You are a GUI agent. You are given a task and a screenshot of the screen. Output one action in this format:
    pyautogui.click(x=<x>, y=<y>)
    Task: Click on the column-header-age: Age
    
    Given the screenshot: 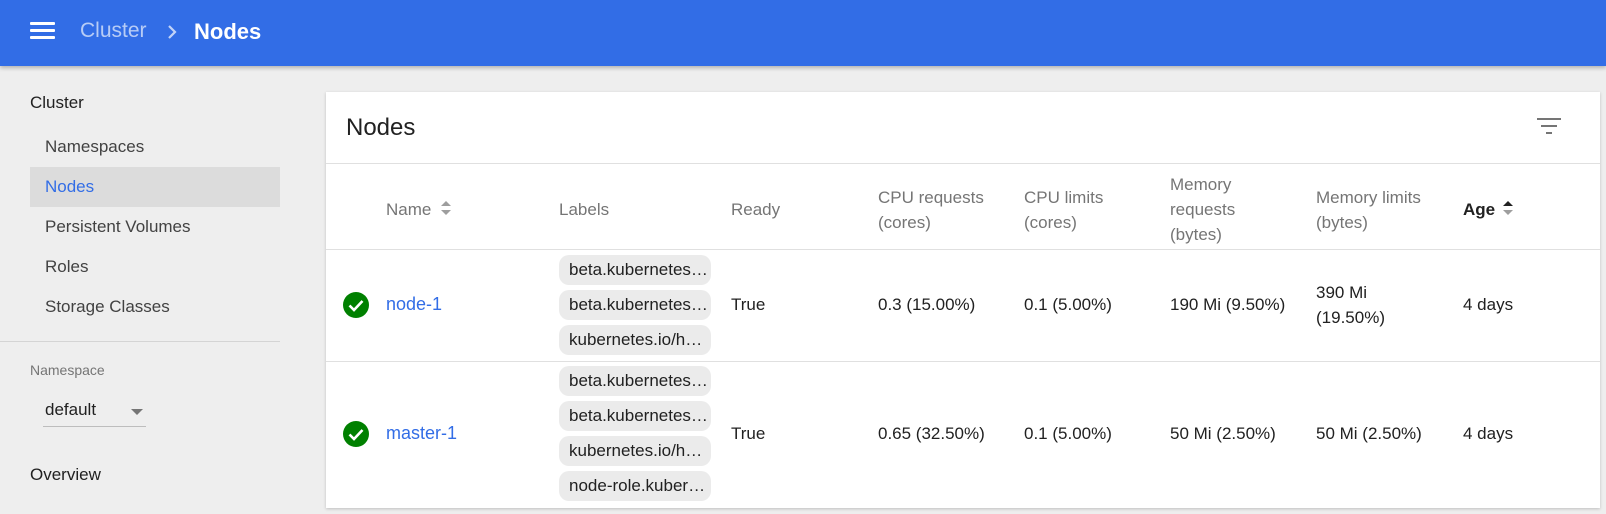 What is the action you would take?
    pyautogui.click(x=1479, y=209)
    